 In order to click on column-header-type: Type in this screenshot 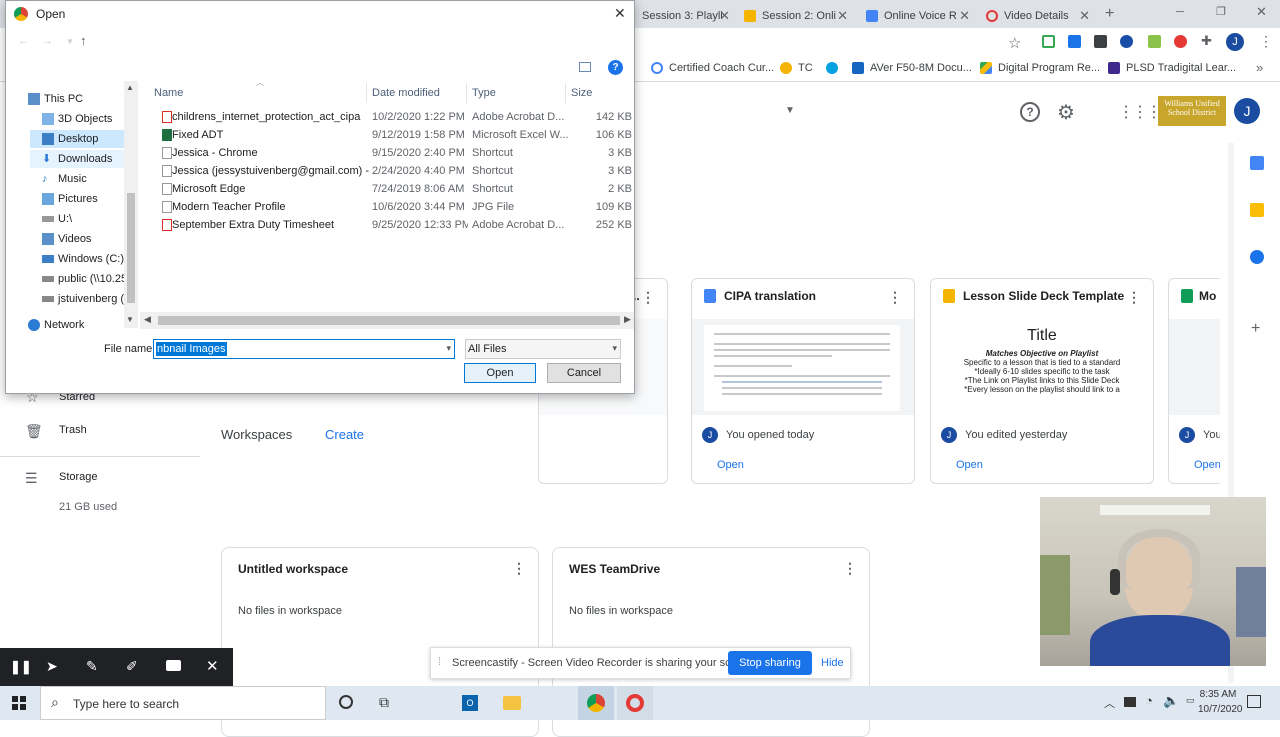, I will do `click(484, 93)`.